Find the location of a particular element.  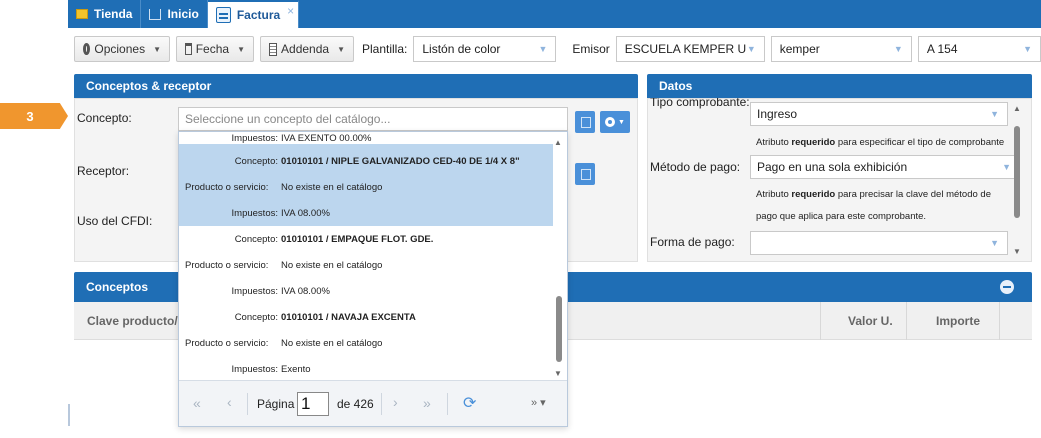

more-options-icon: » ▾ is located at coordinates (538, 402).